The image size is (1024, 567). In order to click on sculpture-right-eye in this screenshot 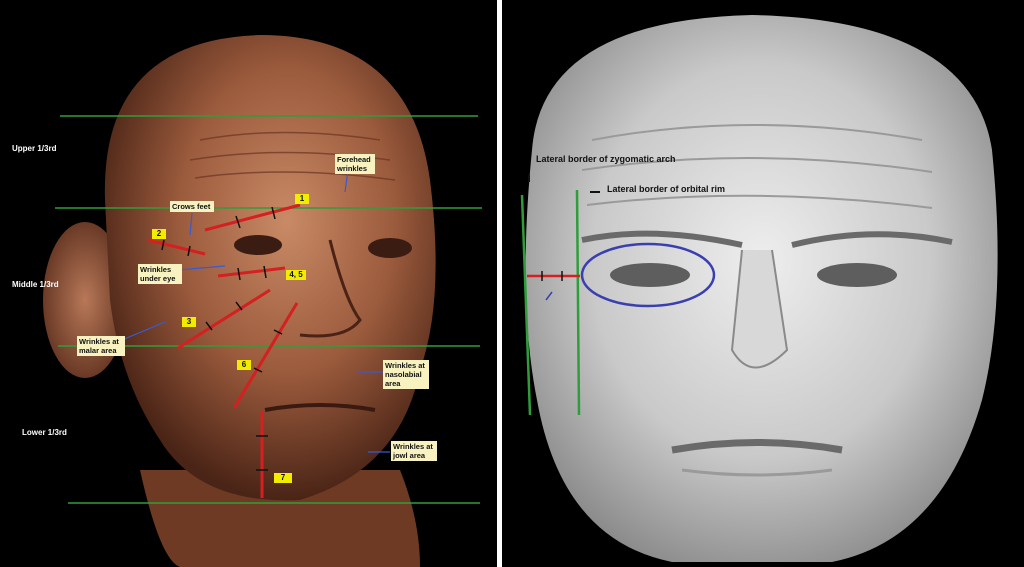, I will do `click(857, 275)`.